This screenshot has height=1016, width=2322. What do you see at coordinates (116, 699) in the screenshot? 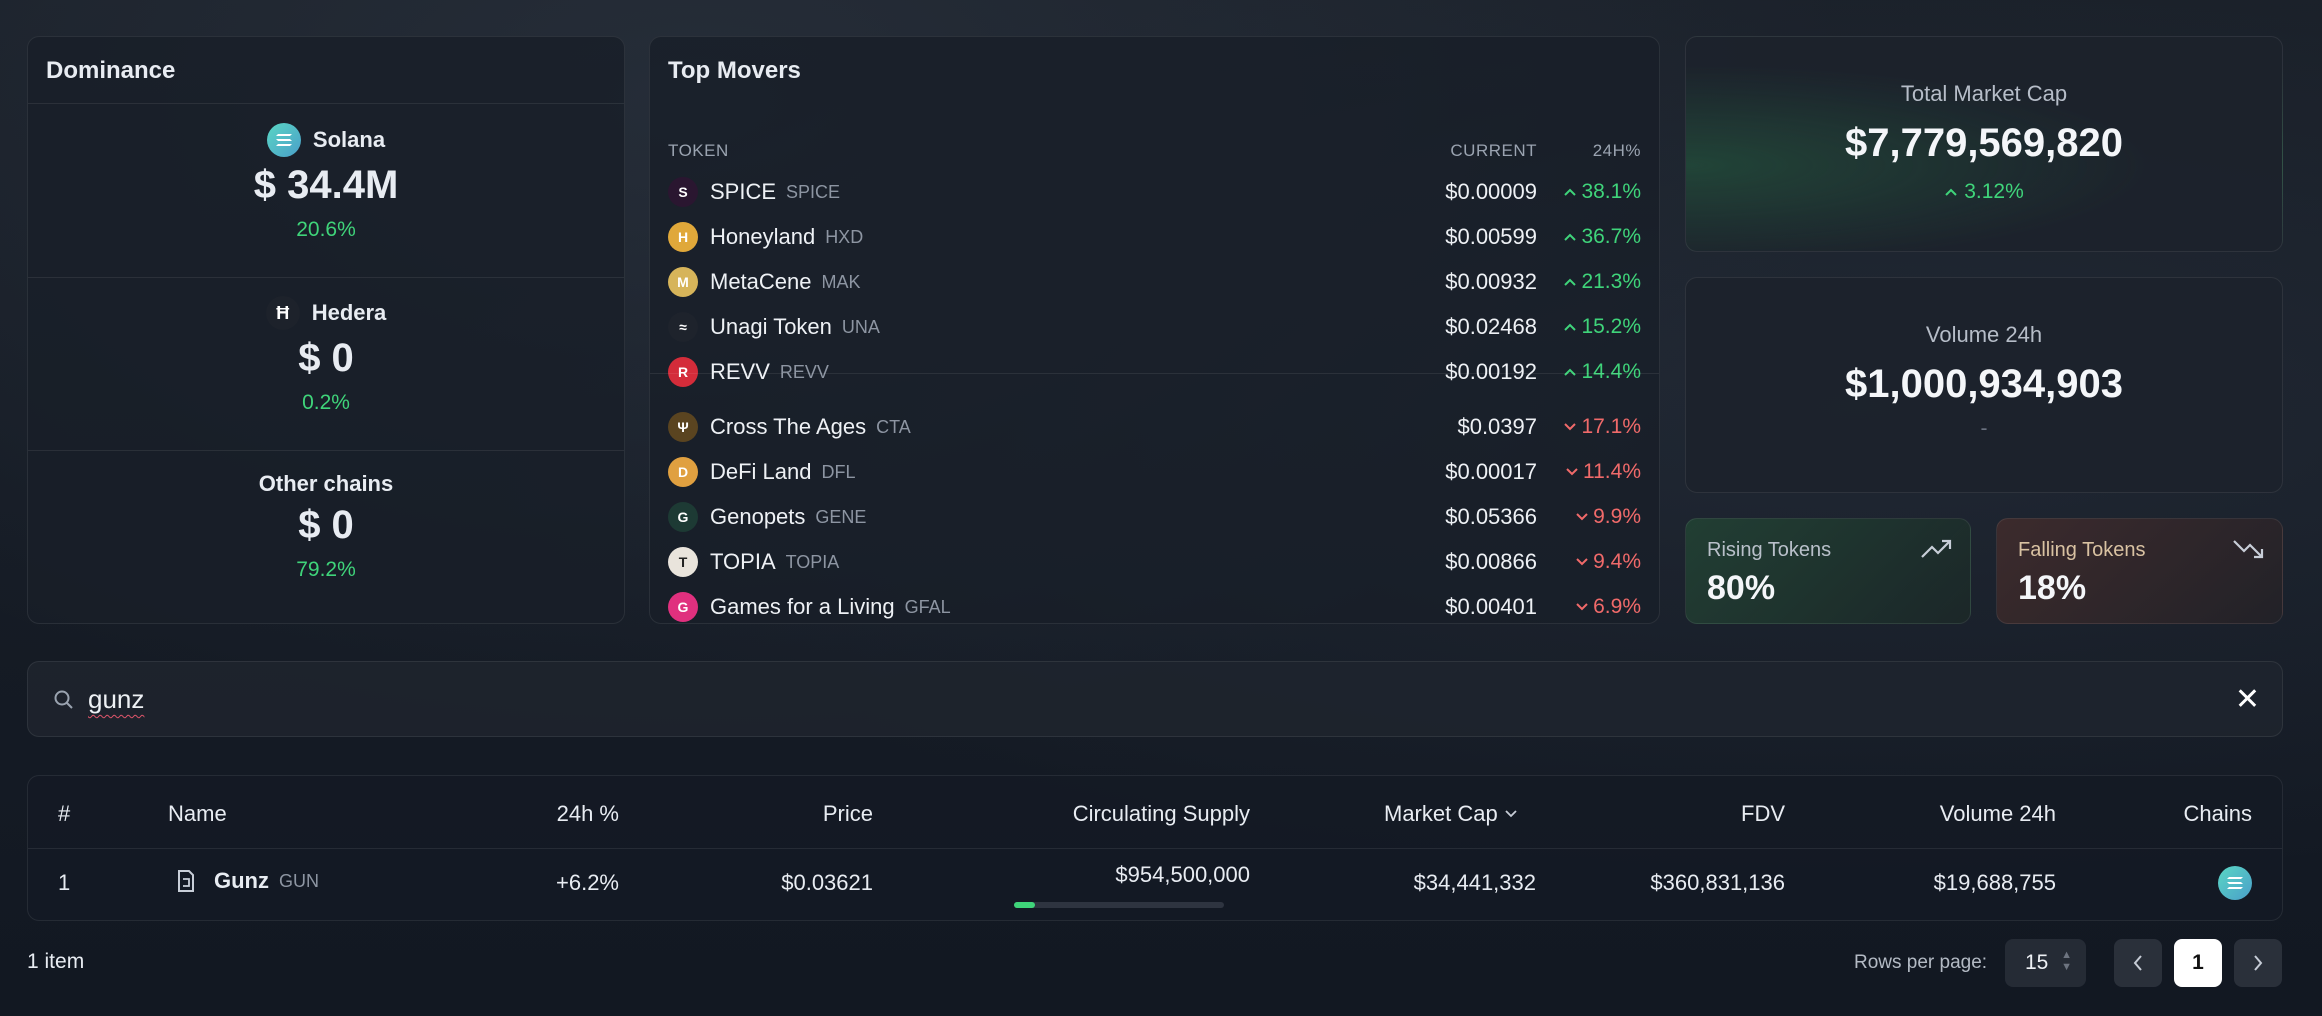
I see `search-input: gunz` at bounding box center [116, 699].